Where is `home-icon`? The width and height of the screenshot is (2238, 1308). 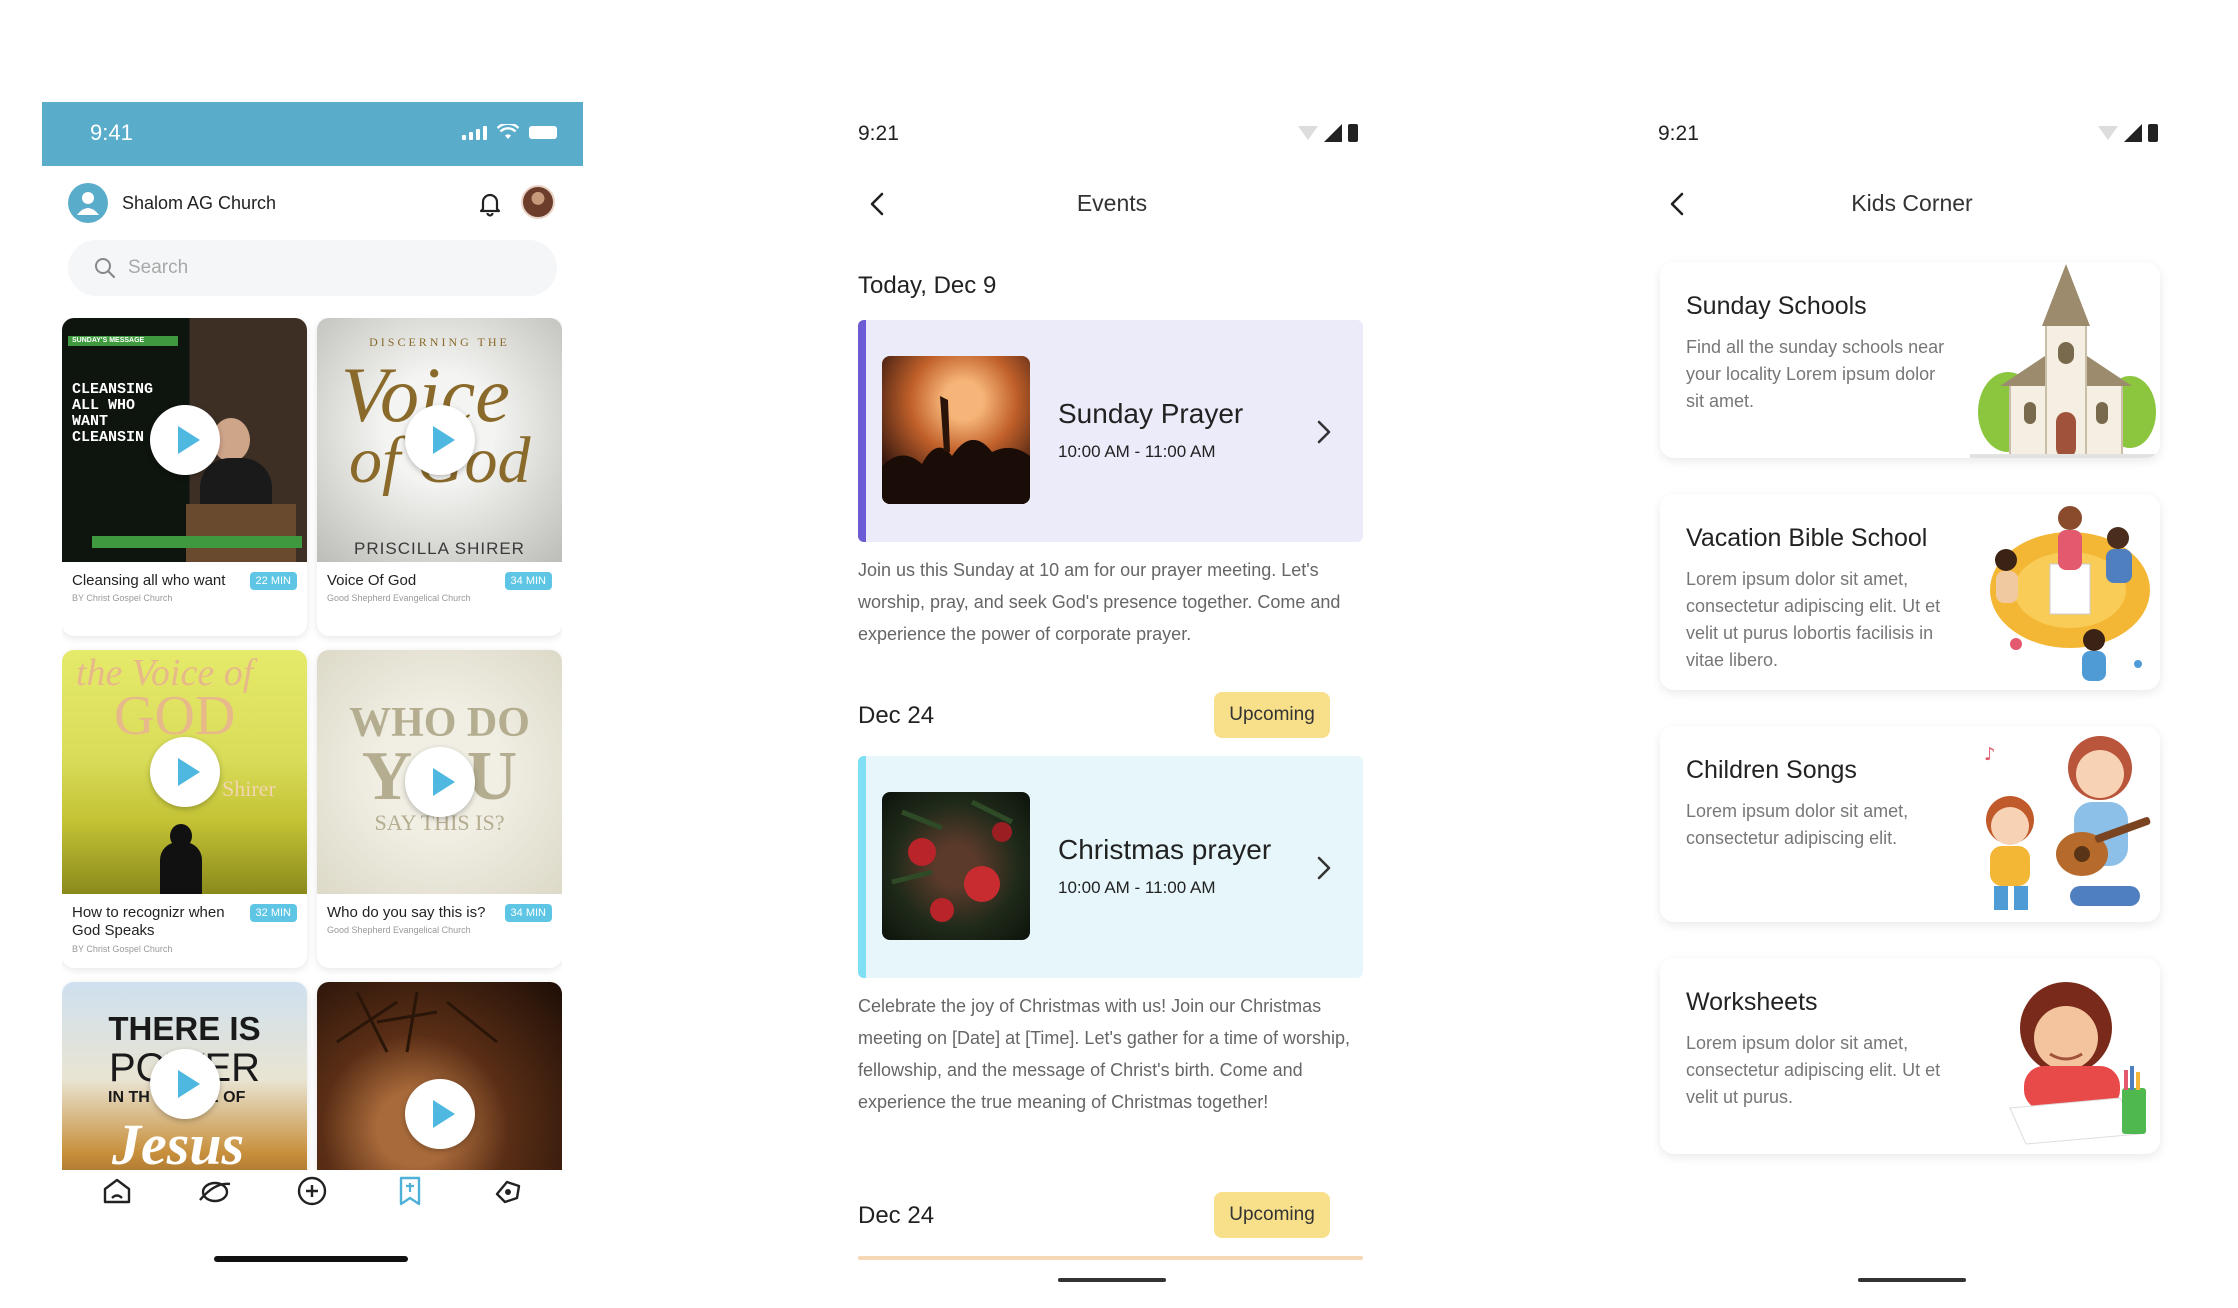 home-icon is located at coordinates (117, 1191).